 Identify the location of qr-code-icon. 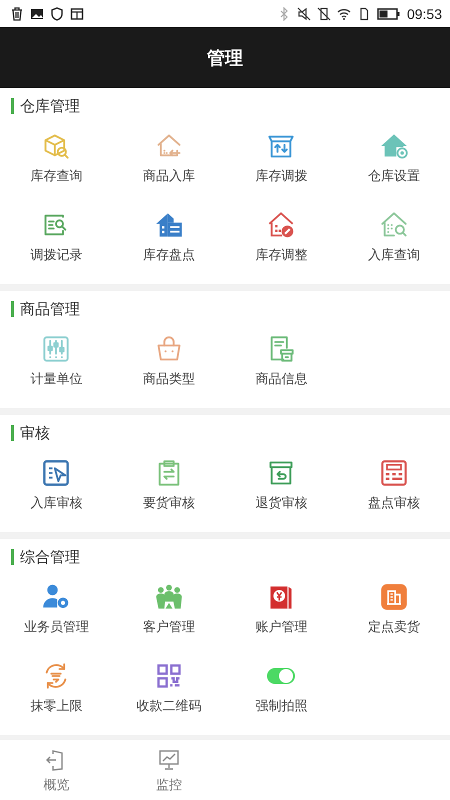
(168, 676).